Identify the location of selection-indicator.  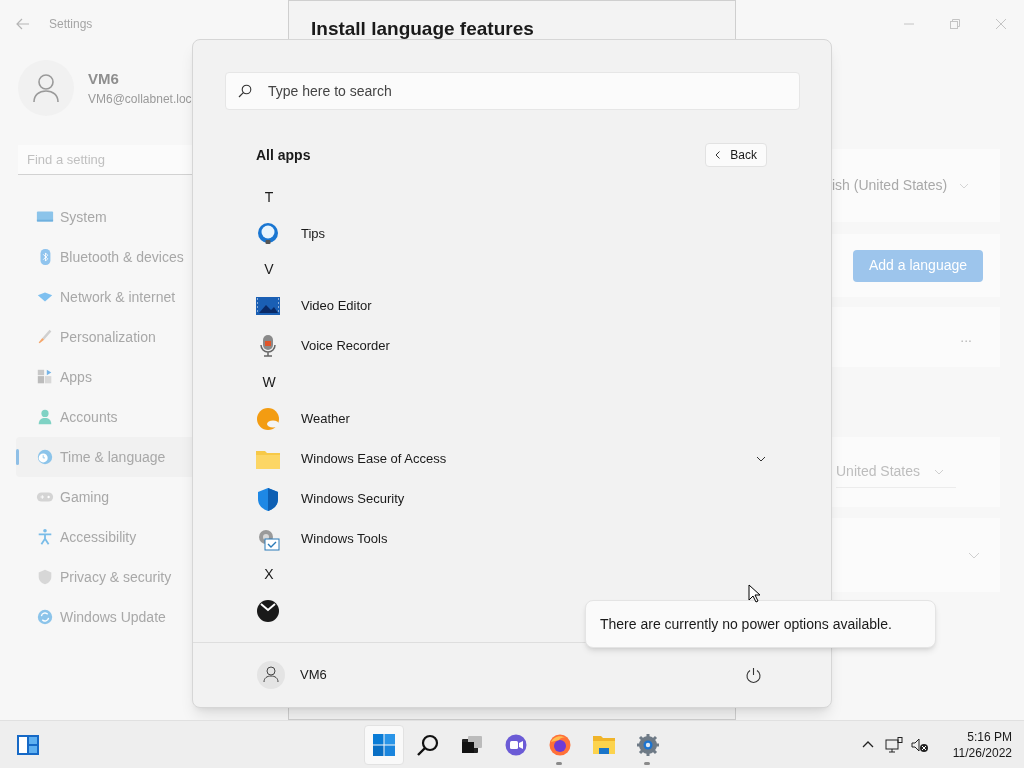
(17, 457).